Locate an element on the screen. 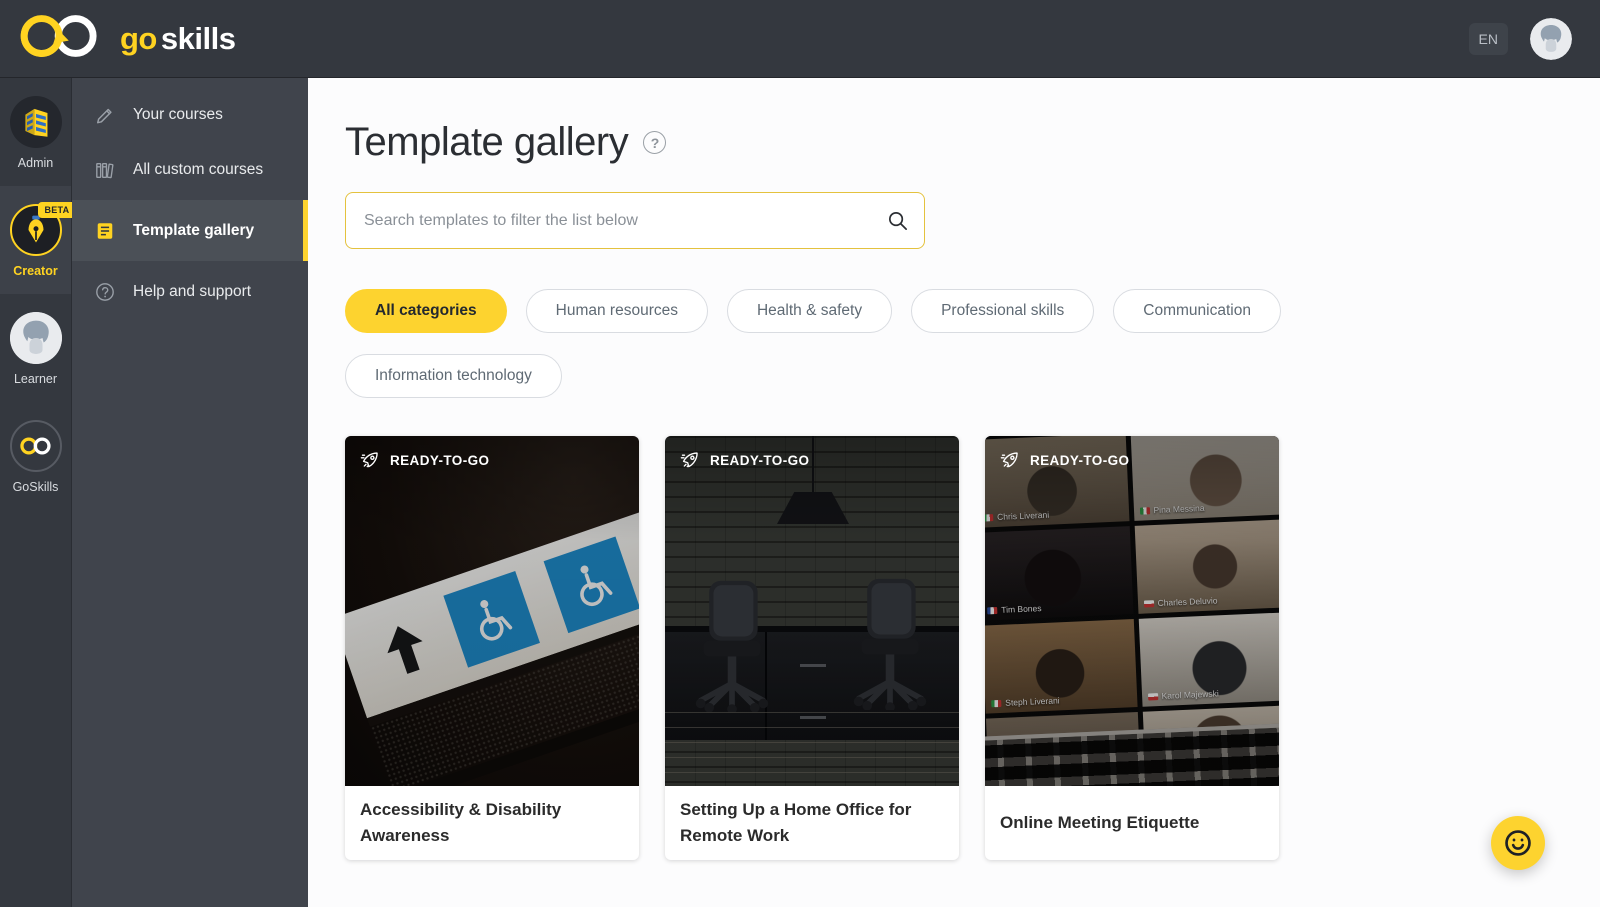 The height and width of the screenshot is (907, 1600). help-circle-icon is located at coordinates (105, 292).